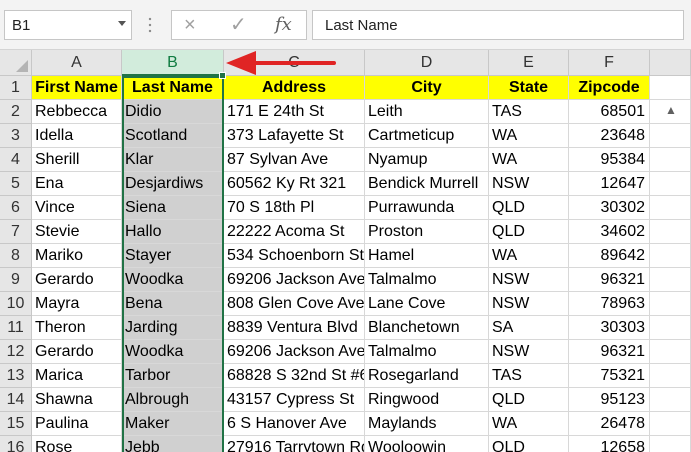 The image size is (691, 452). Describe the element at coordinates (294, 376) in the screenshot. I see `table-cell: 68828 S 32nd St #6` at that location.